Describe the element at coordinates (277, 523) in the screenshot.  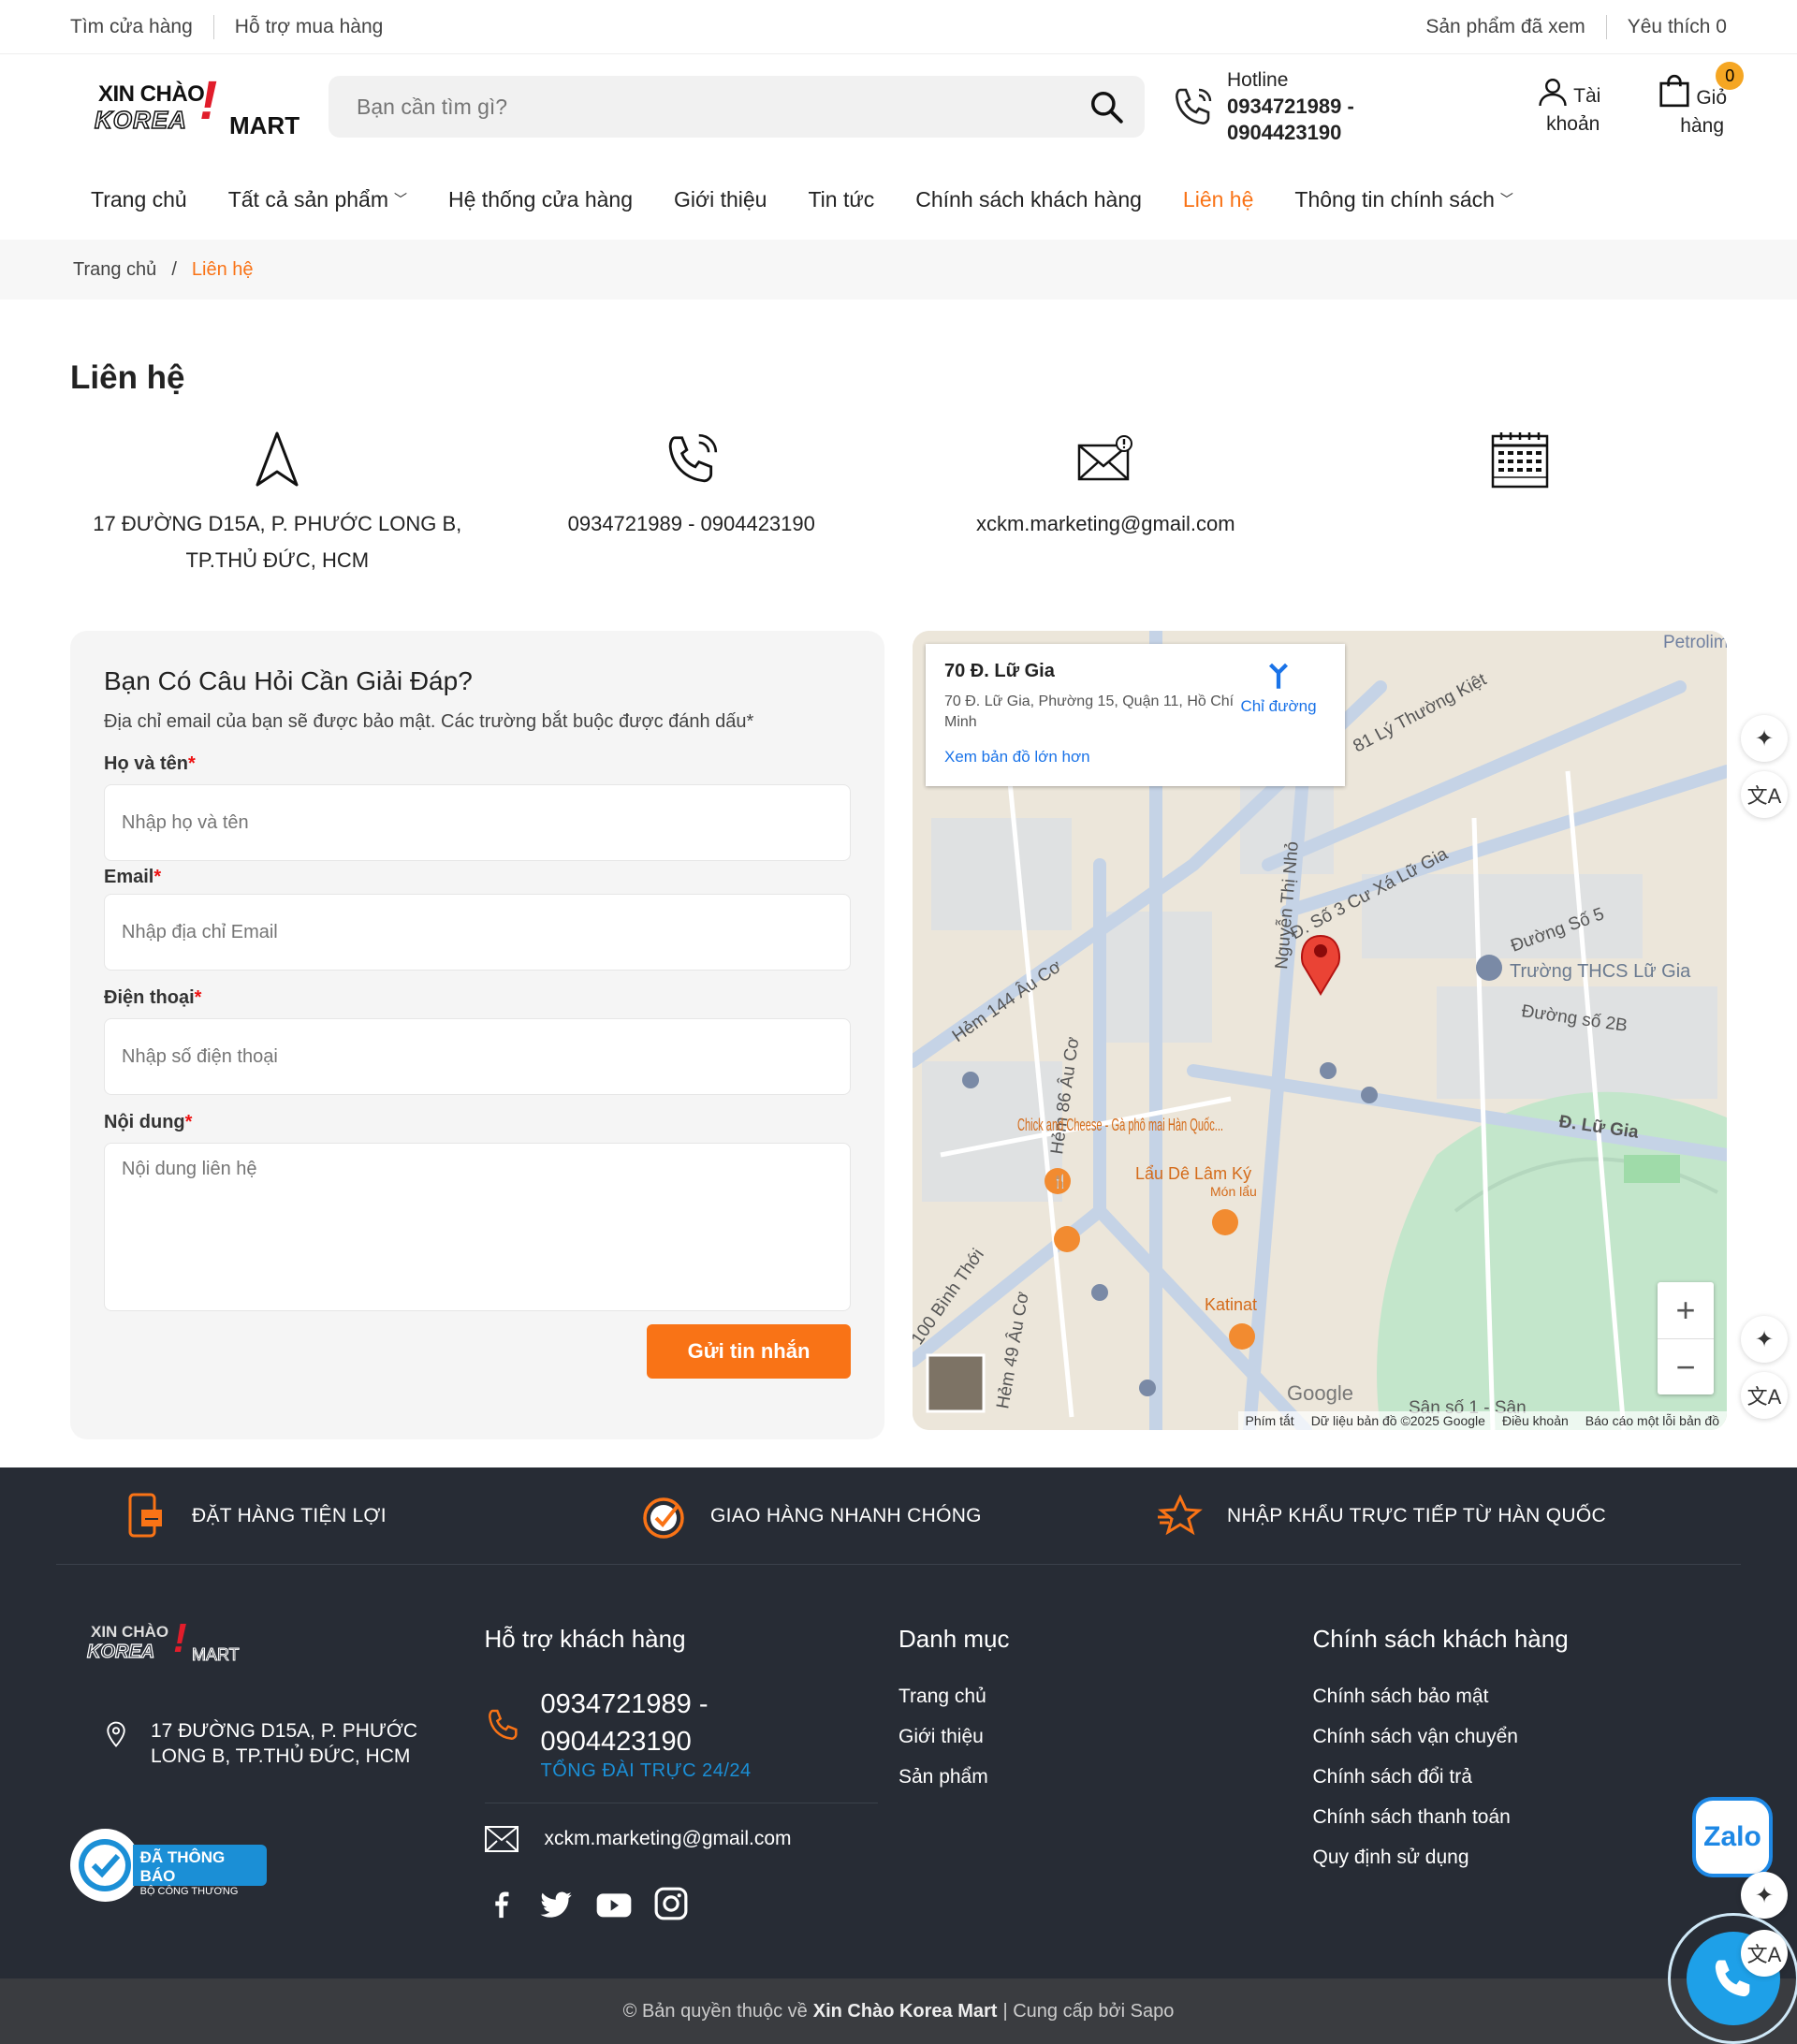
I see `address-line: 17 ĐƯỜNG D15A, P. PHƯỚC LONG B,` at that location.